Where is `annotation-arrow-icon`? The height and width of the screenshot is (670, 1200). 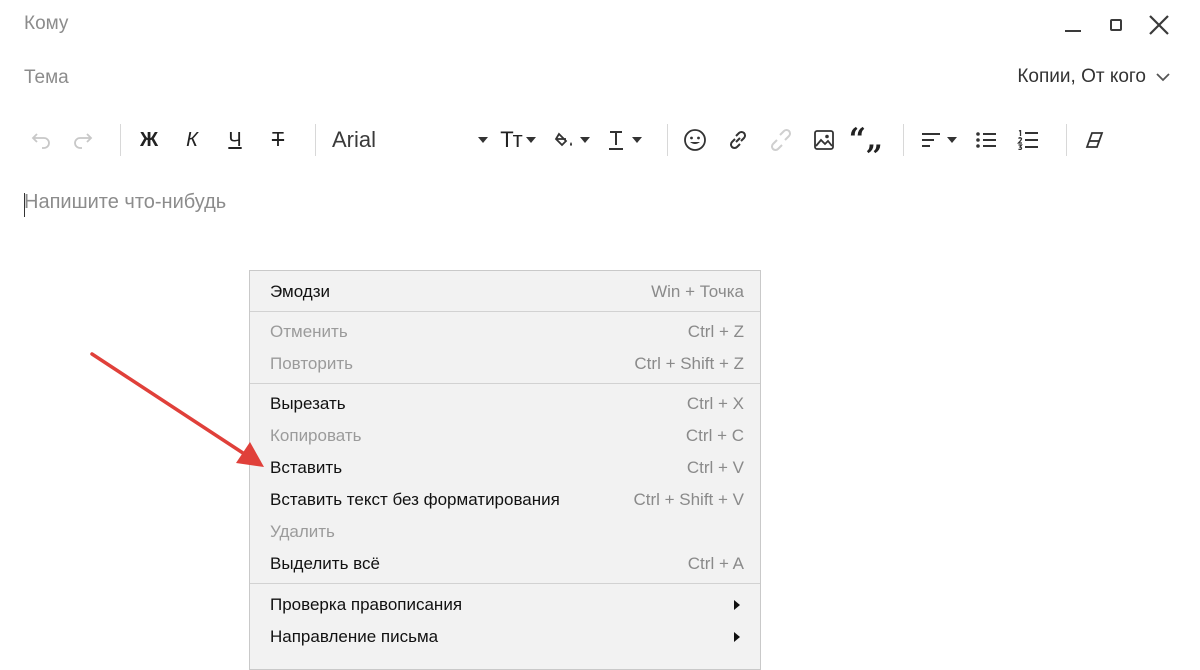 annotation-arrow-icon is located at coordinates (177, 409).